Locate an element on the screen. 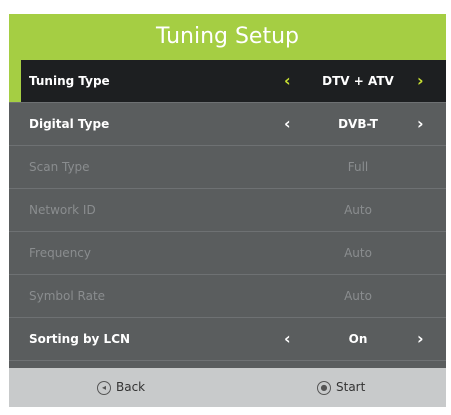 The image size is (451, 415). menu-row-digital-type: Digital Type ‹ DVB-T › is located at coordinates (227, 124).